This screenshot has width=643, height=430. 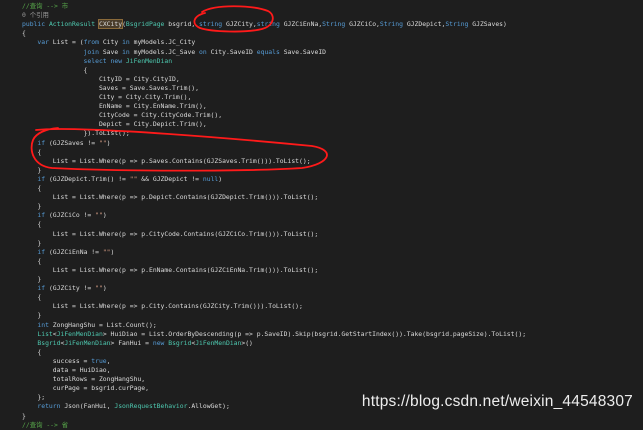 What do you see at coordinates (164, 42) in the screenshot?
I see `code-token: myModels.JC_City` at bounding box center [164, 42].